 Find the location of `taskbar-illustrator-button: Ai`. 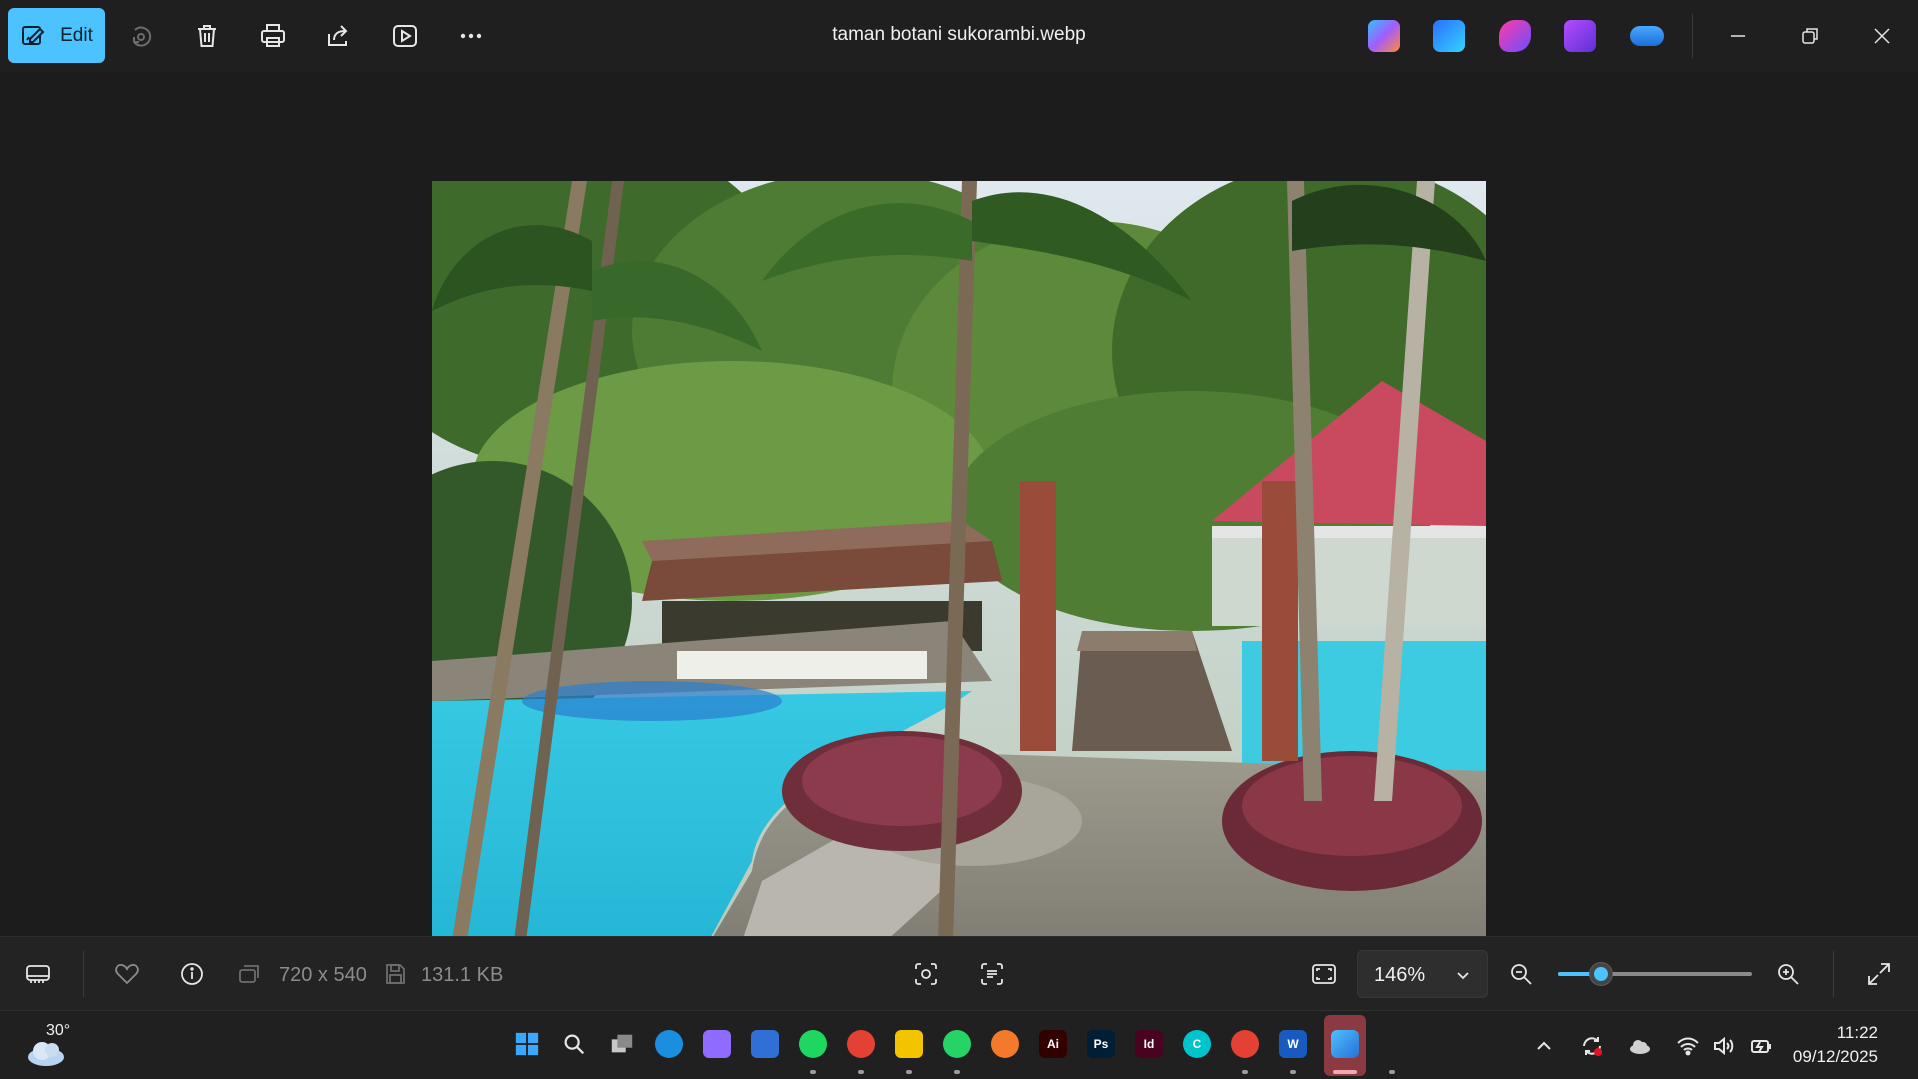

taskbar-illustrator-button: Ai is located at coordinates (1053, 1044).